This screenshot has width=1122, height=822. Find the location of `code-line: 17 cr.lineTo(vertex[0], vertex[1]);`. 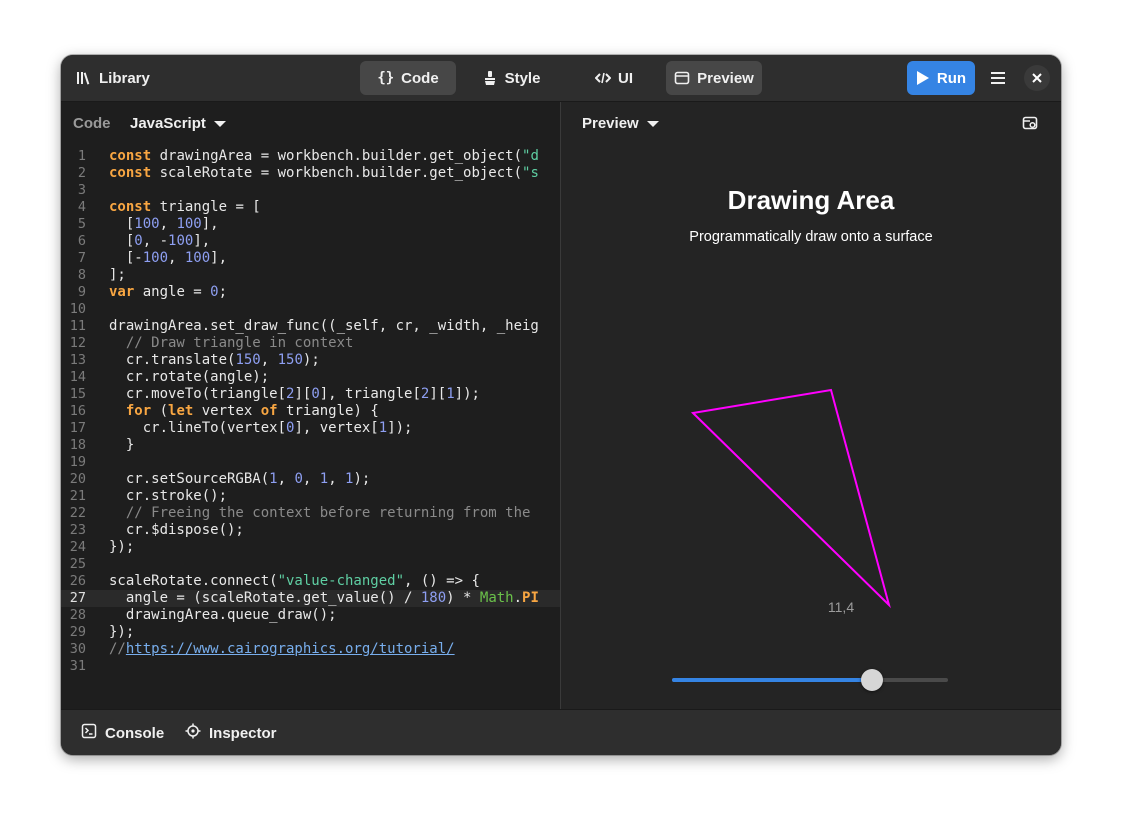

code-line: 17 cr.lineTo(vertex[0], vertex[1]); is located at coordinates (310, 428).